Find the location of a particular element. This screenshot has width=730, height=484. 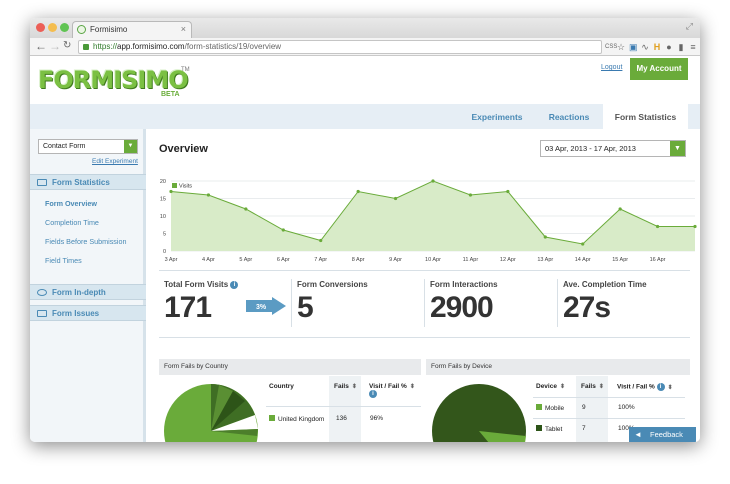

date-range-select: 03 Apr, 2013 - 17 Apr, 2013 ▼ is located at coordinates (613, 148).